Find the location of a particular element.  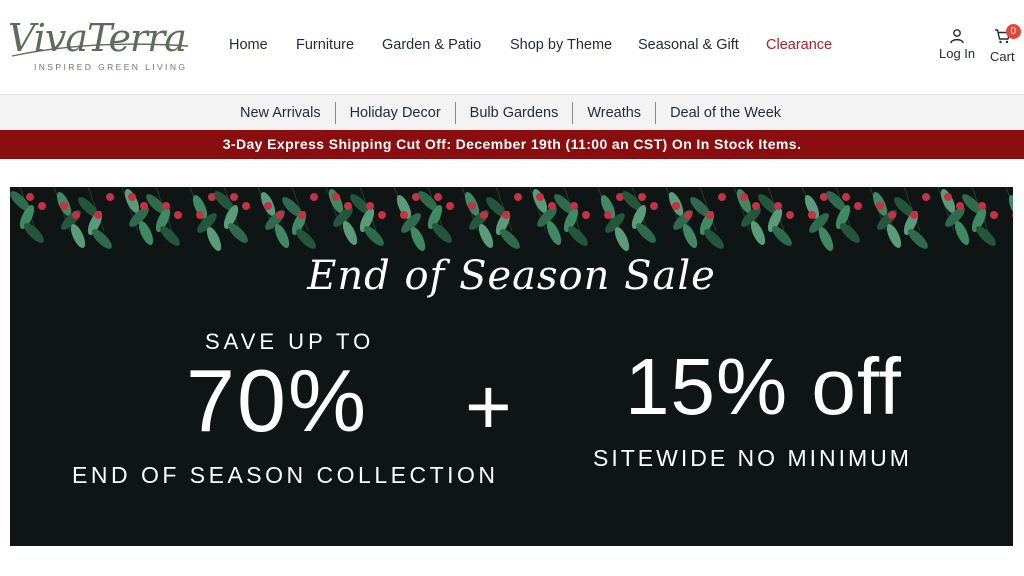

subnav-new-arrivals: New Arrivals is located at coordinates (280, 113).